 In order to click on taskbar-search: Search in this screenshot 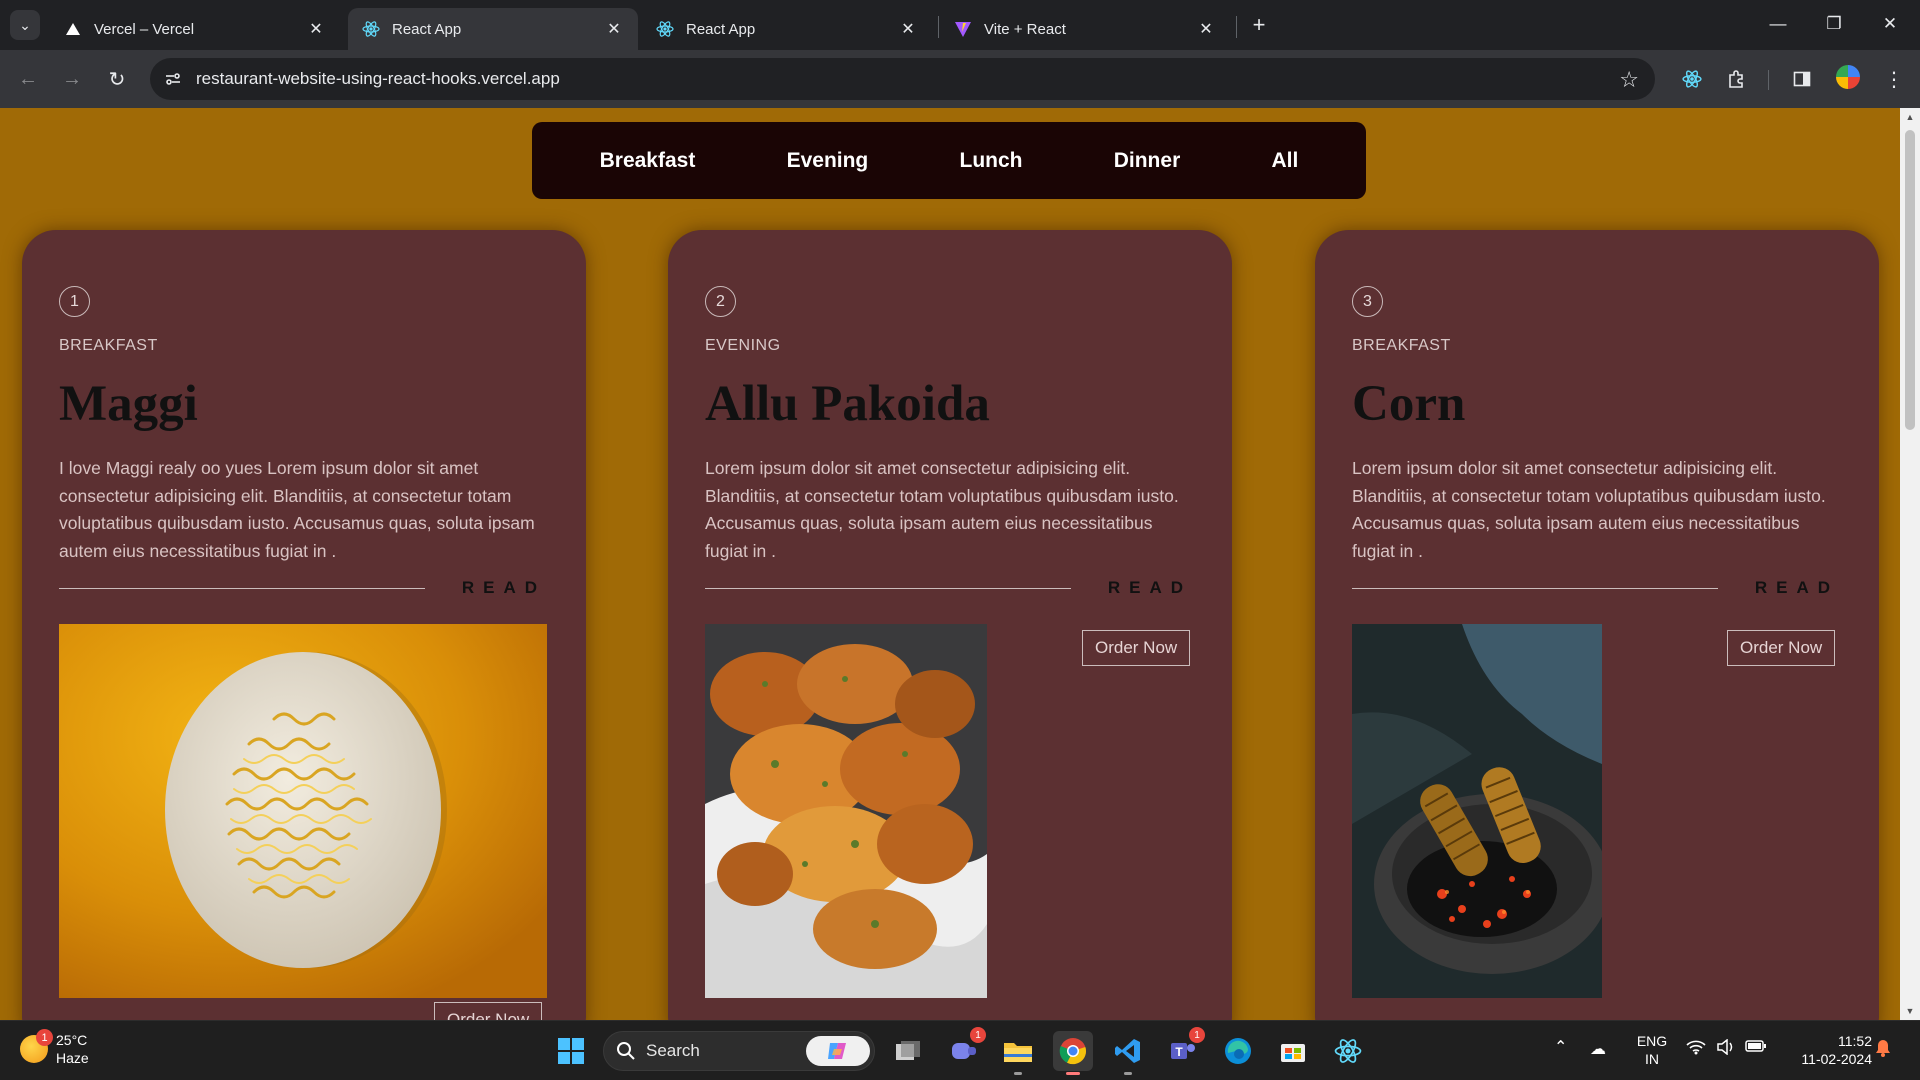, I will do `click(739, 1051)`.